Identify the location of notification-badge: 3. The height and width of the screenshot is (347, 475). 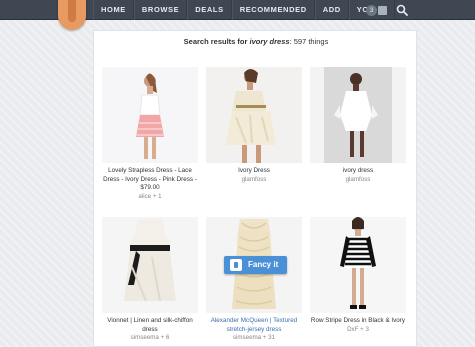
(371, 10).